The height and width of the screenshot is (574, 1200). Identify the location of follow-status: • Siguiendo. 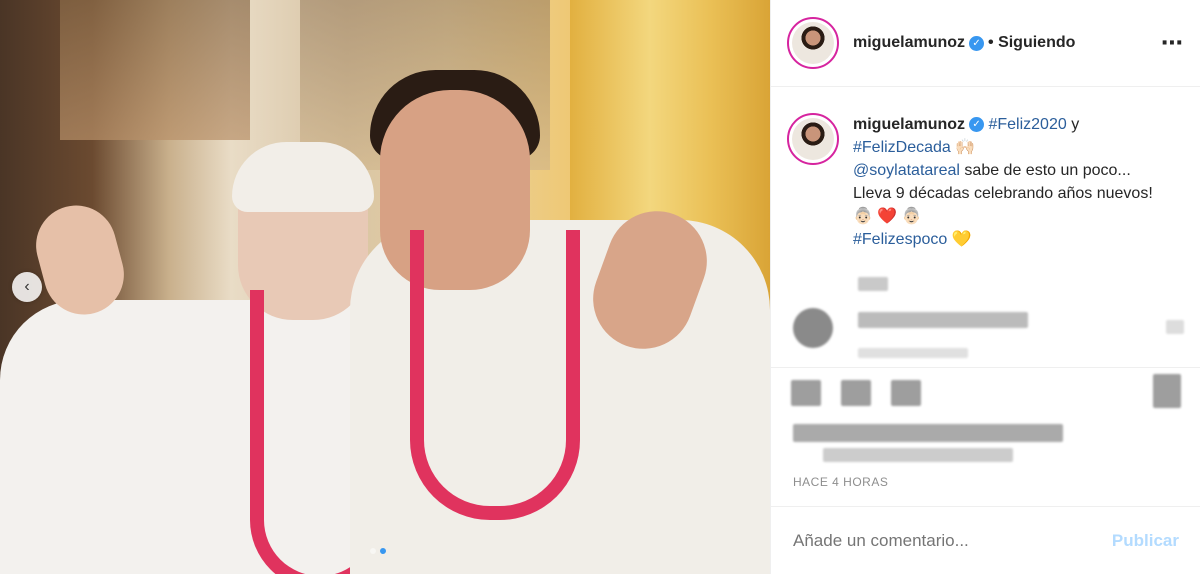
(1031, 43).